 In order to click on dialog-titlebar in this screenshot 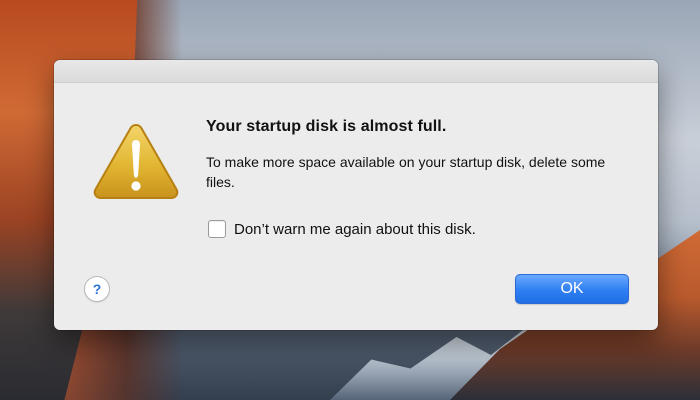, I will do `click(356, 71)`.